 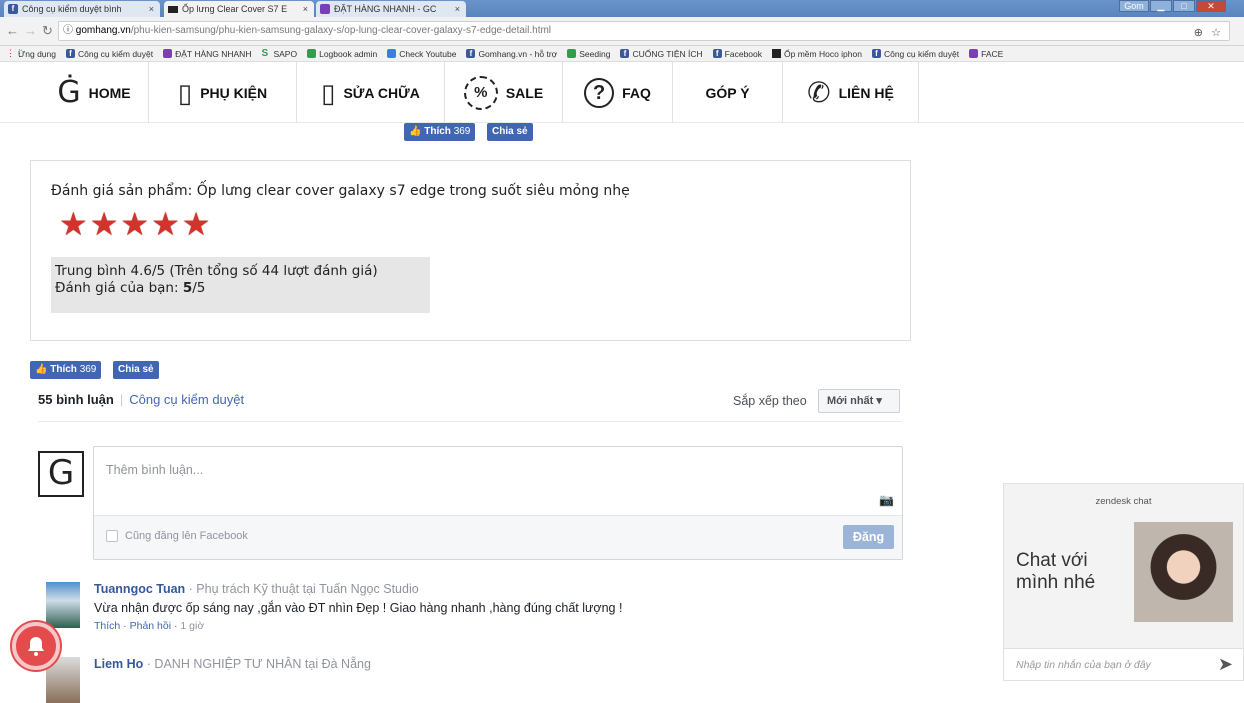 What do you see at coordinates (886, 500) in the screenshot?
I see `camera-icon: 📷` at bounding box center [886, 500].